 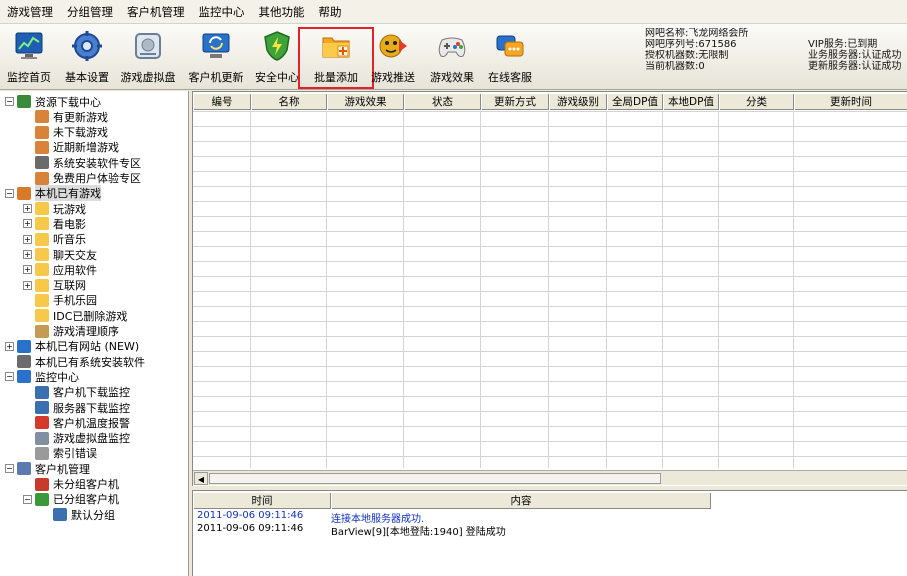 What do you see at coordinates (216, 77) in the screenshot?
I see `toolbar-button-label: 客户机更新` at bounding box center [216, 77].